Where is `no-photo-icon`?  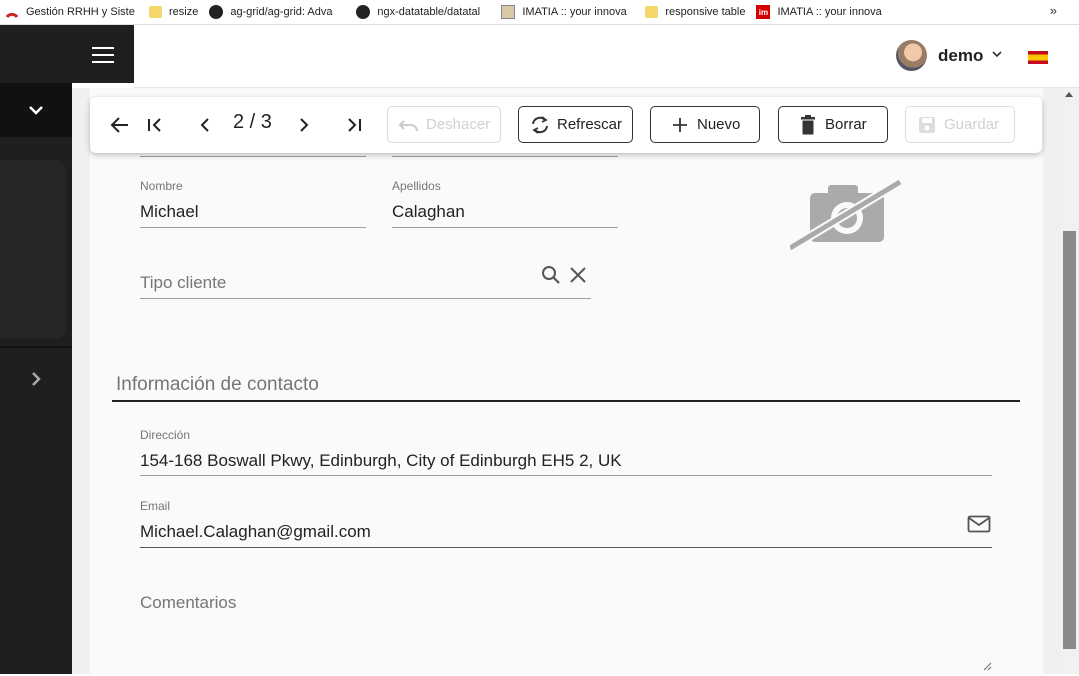
no-photo-icon is located at coordinates (845, 216).